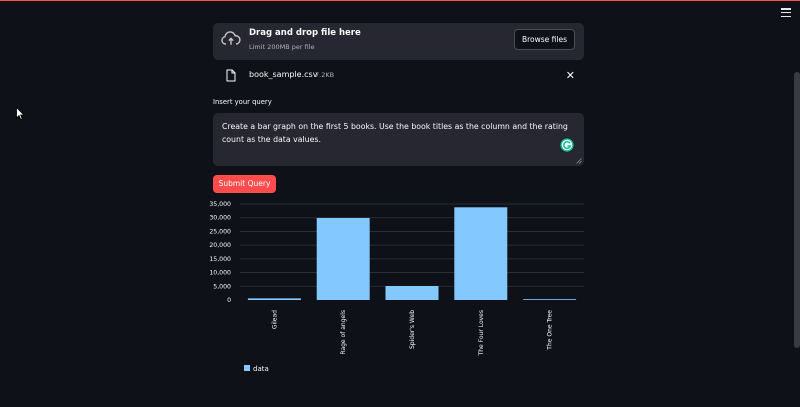  Describe the element at coordinates (229, 300) in the screenshot. I see `y-tick-label: 0` at that location.